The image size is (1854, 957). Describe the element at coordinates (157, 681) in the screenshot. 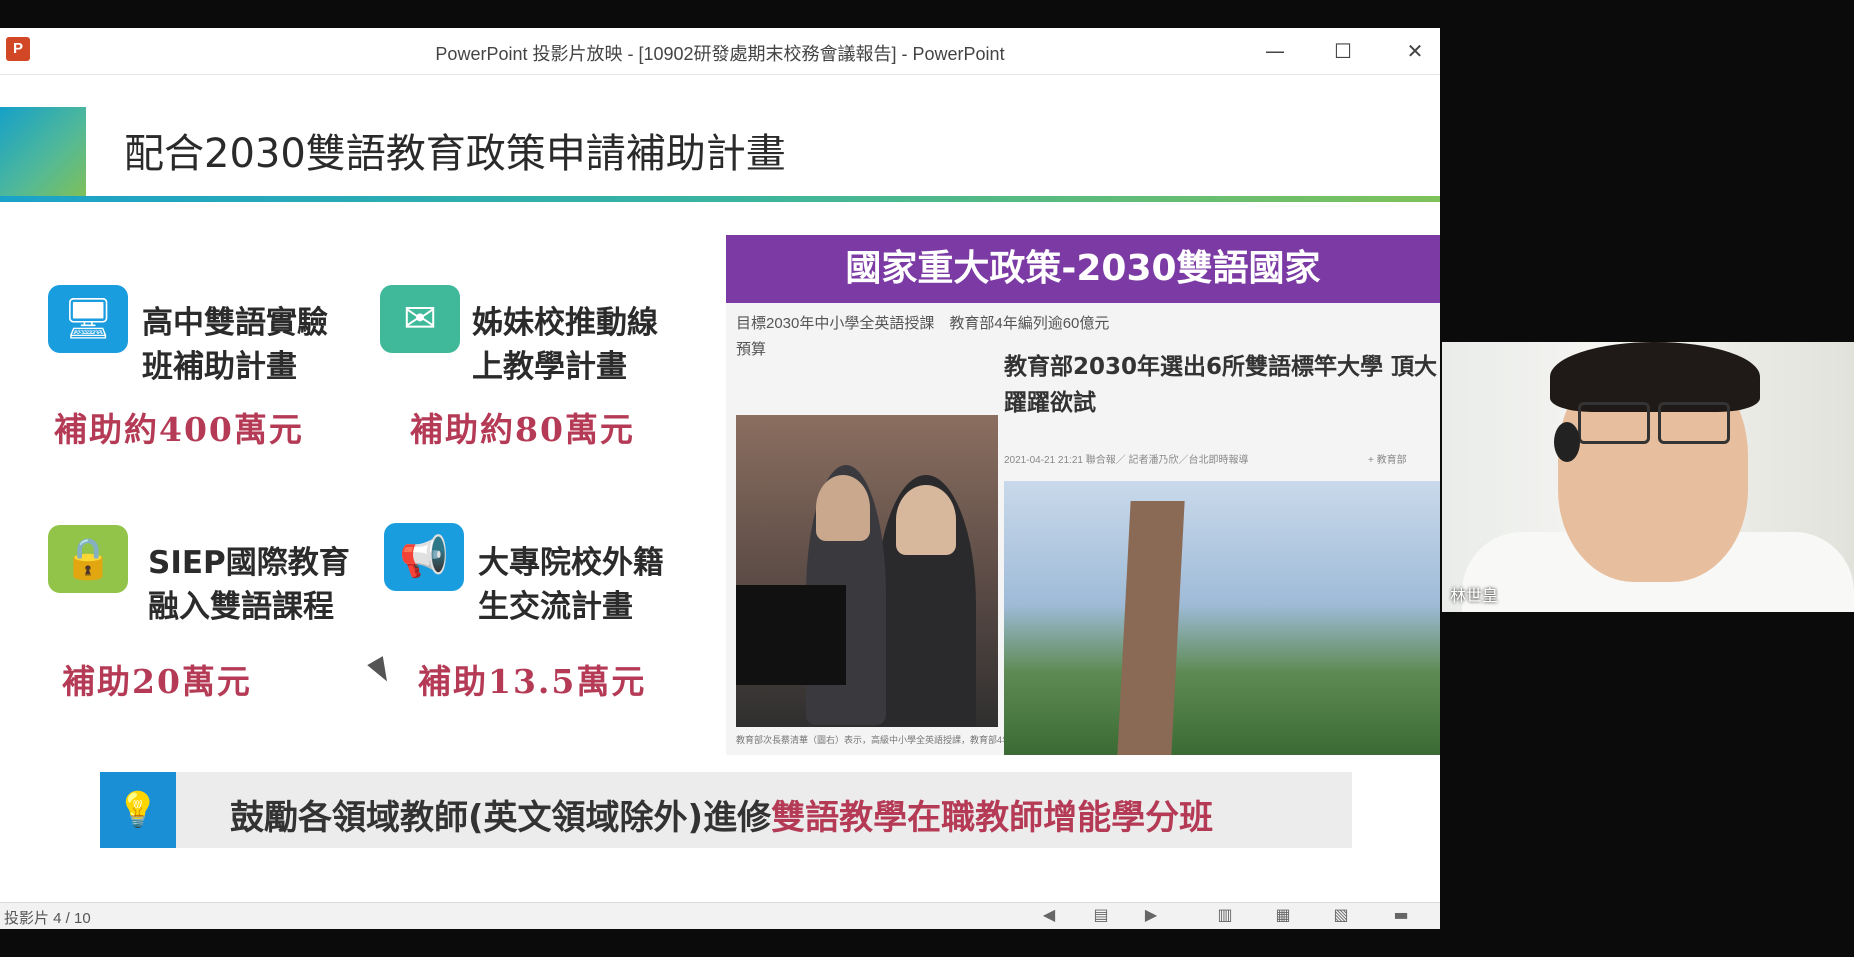

I see `item-3-subsidy: 補助20萬元` at that location.